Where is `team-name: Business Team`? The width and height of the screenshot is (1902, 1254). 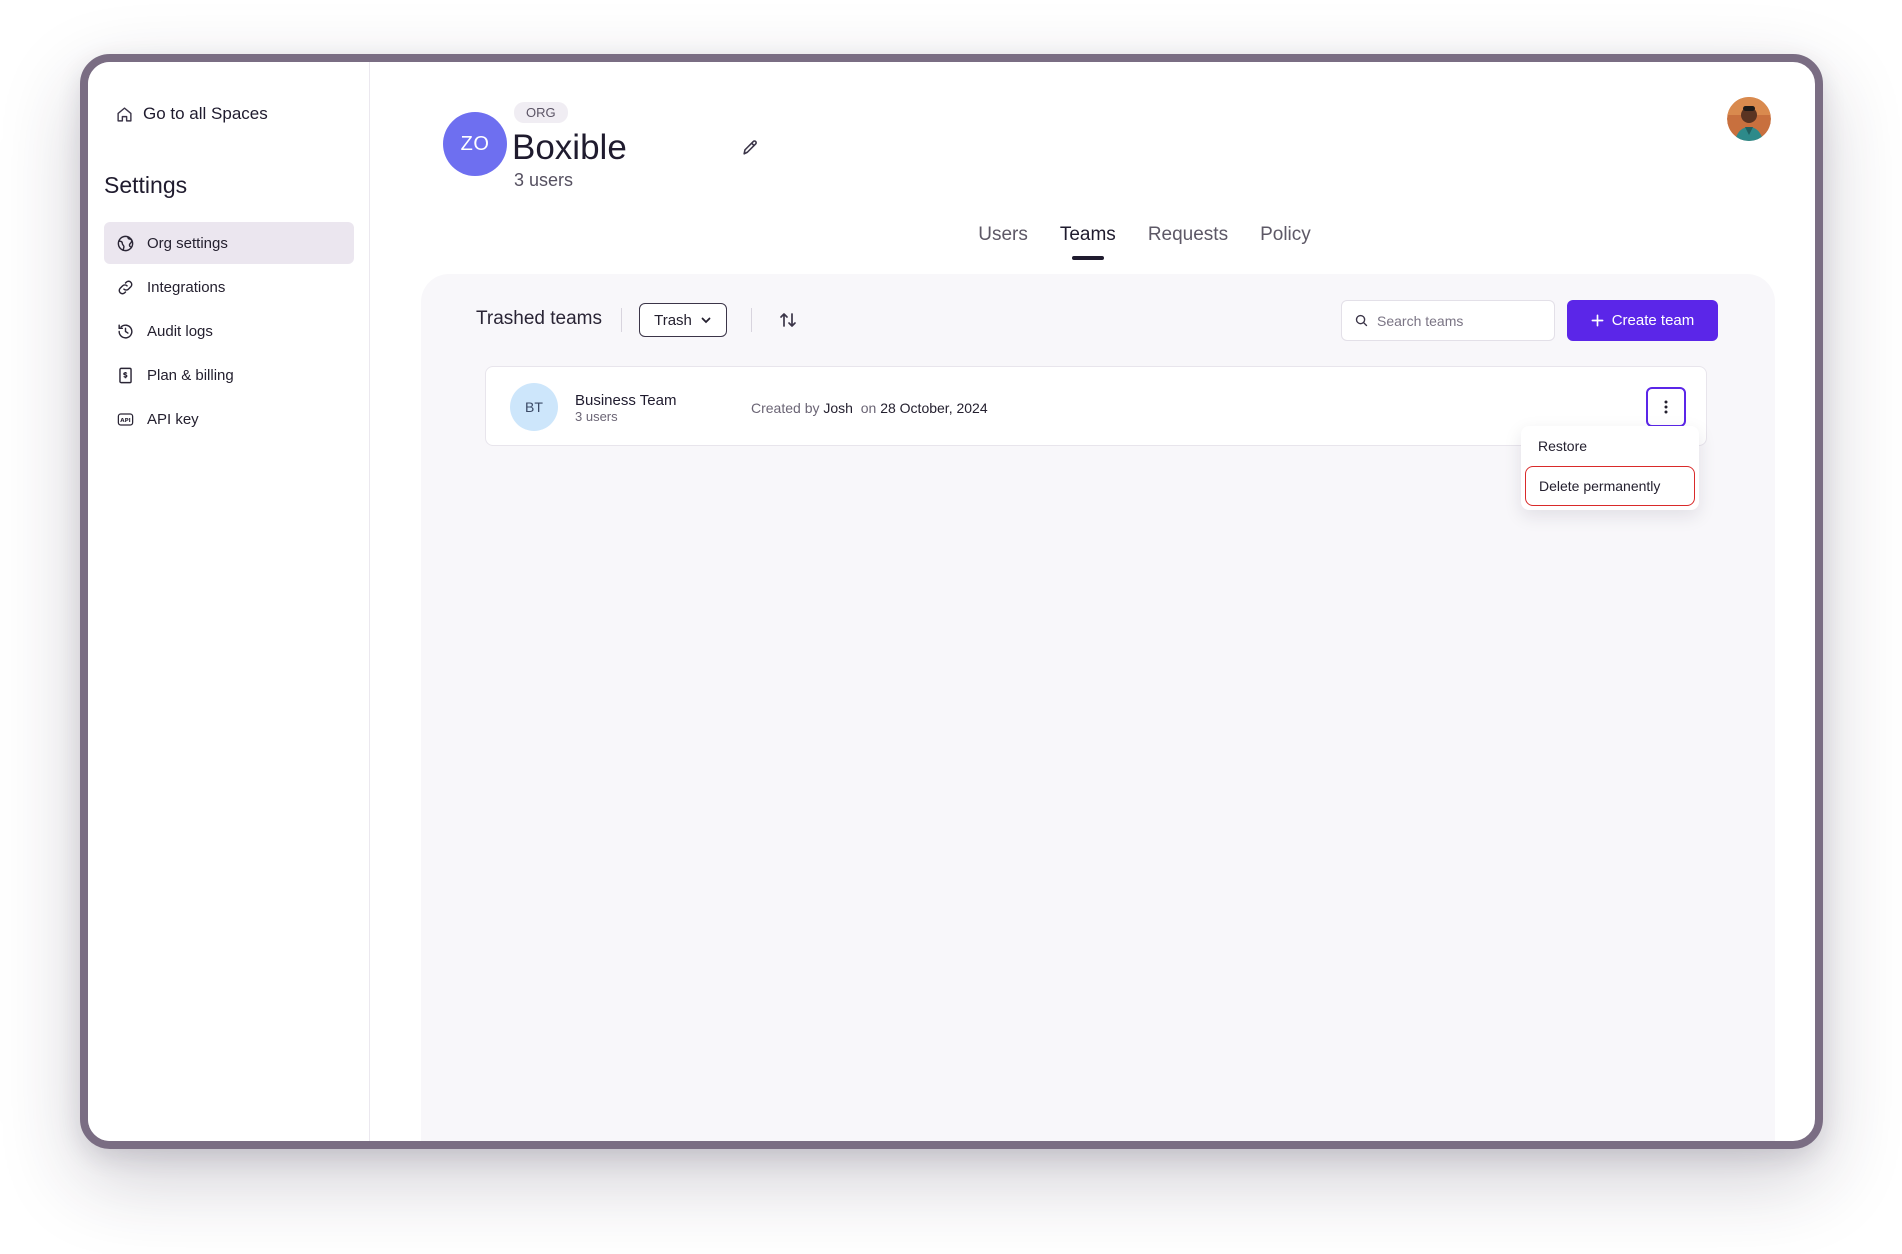 team-name: Business Team is located at coordinates (626, 400).